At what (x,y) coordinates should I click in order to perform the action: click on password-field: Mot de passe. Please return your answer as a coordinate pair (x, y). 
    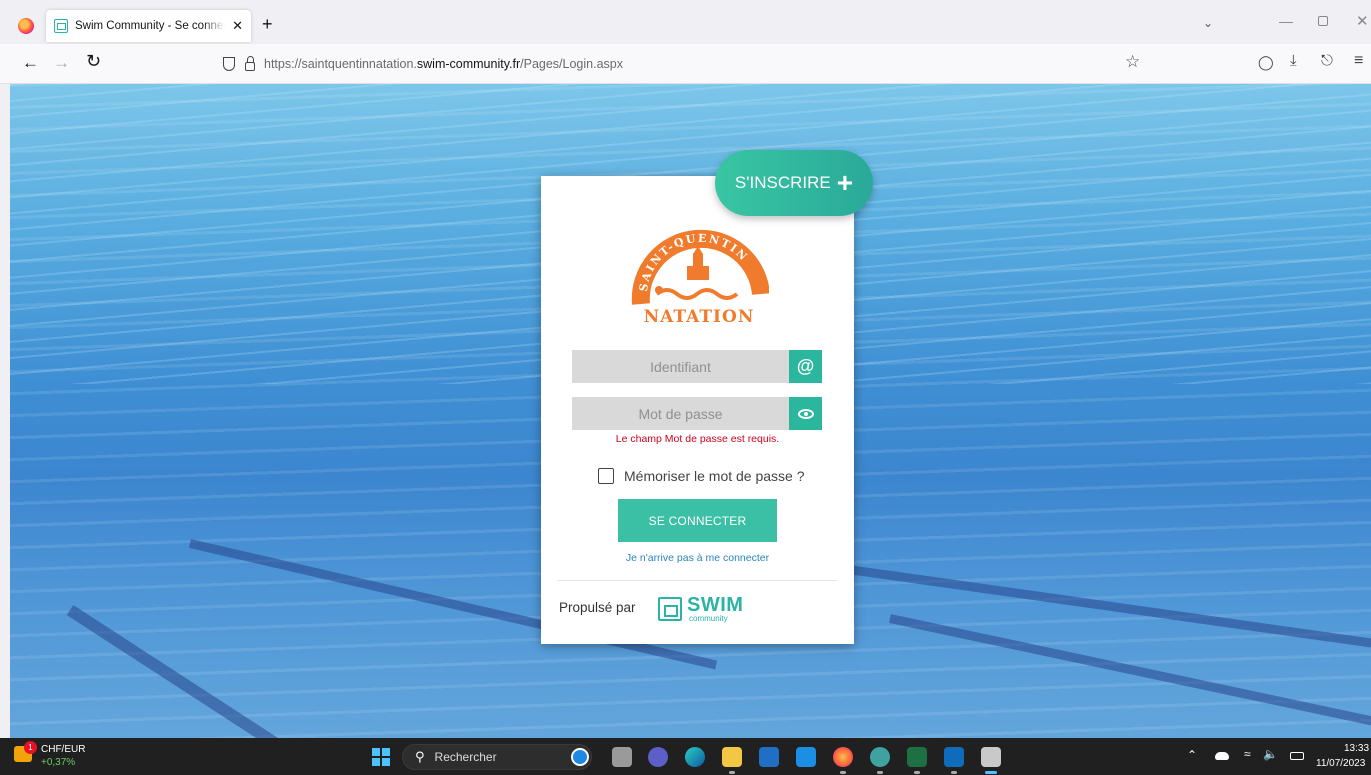
    Looking at the image, I should click on (697, 413).